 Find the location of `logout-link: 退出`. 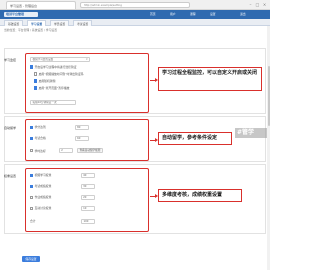

logout-link: 退出 is located at coordinates (243, 14).